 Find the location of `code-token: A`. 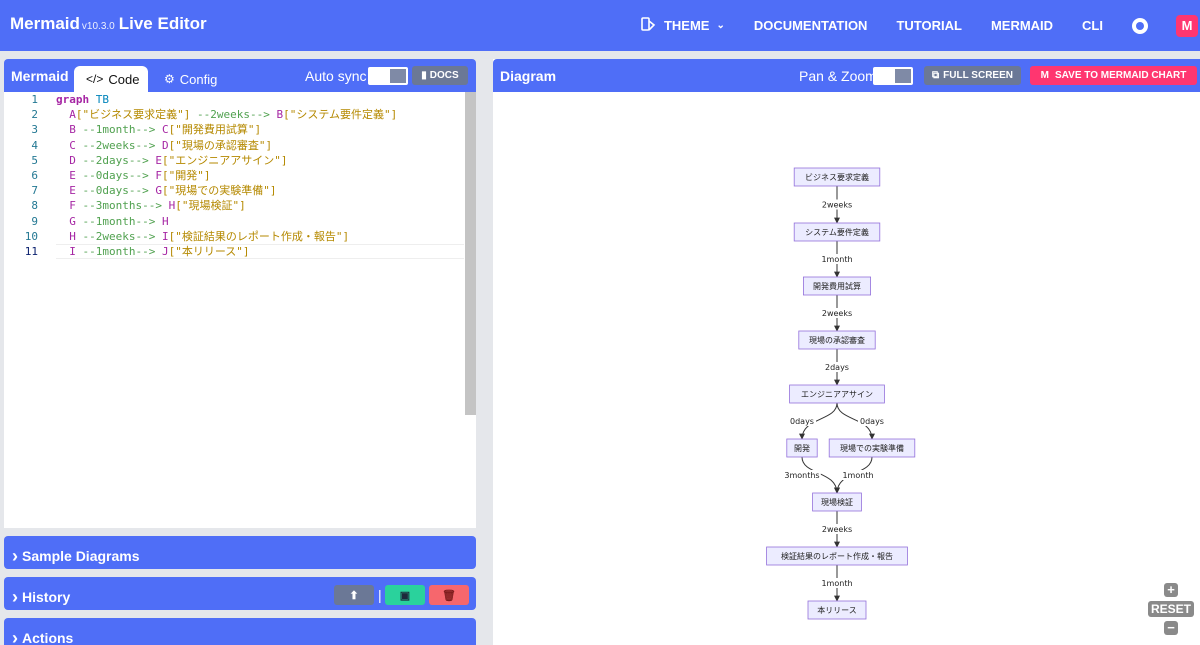

code-token: A is located at coordinates (66, 115).